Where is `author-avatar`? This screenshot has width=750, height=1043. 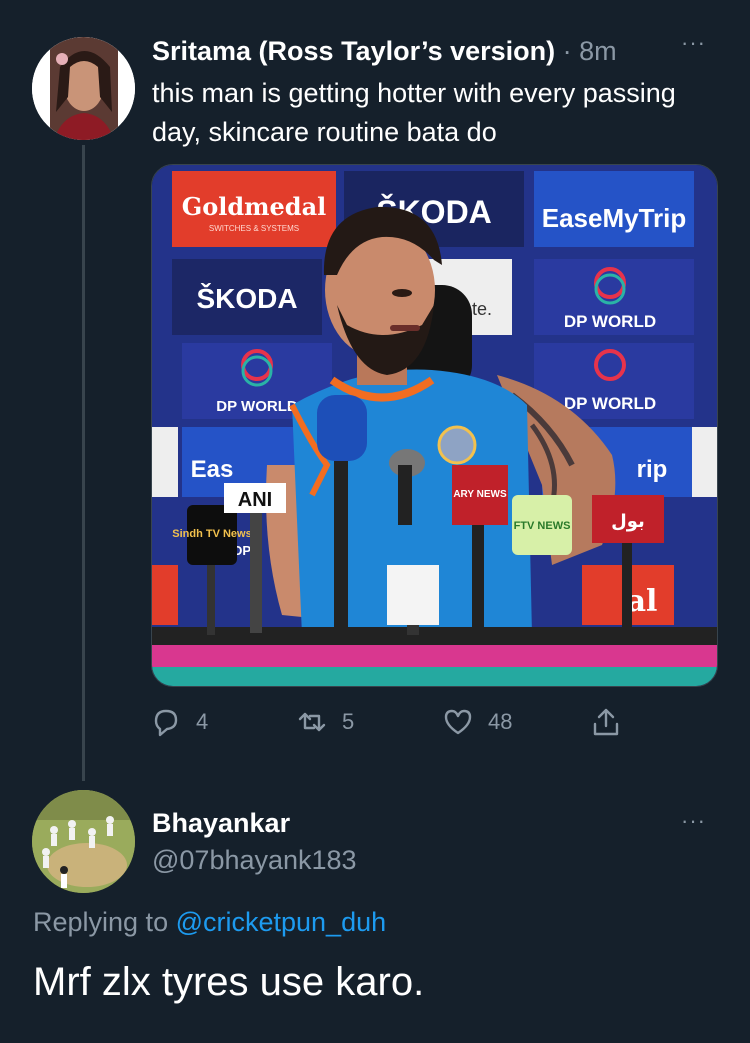 author-avatar is located at coordinates (83, 88).